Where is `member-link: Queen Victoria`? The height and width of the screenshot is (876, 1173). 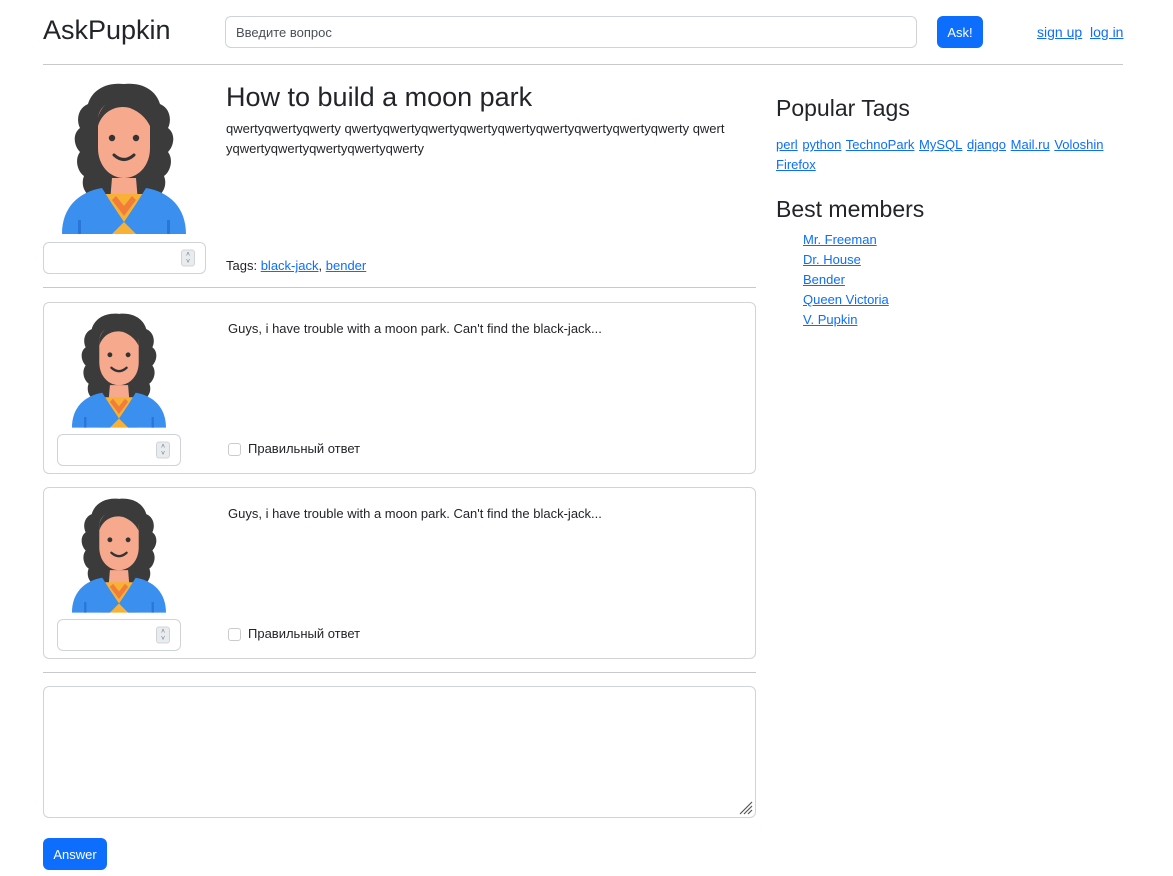
member-link: Queen Victoria is located at coordinates (846, 299).